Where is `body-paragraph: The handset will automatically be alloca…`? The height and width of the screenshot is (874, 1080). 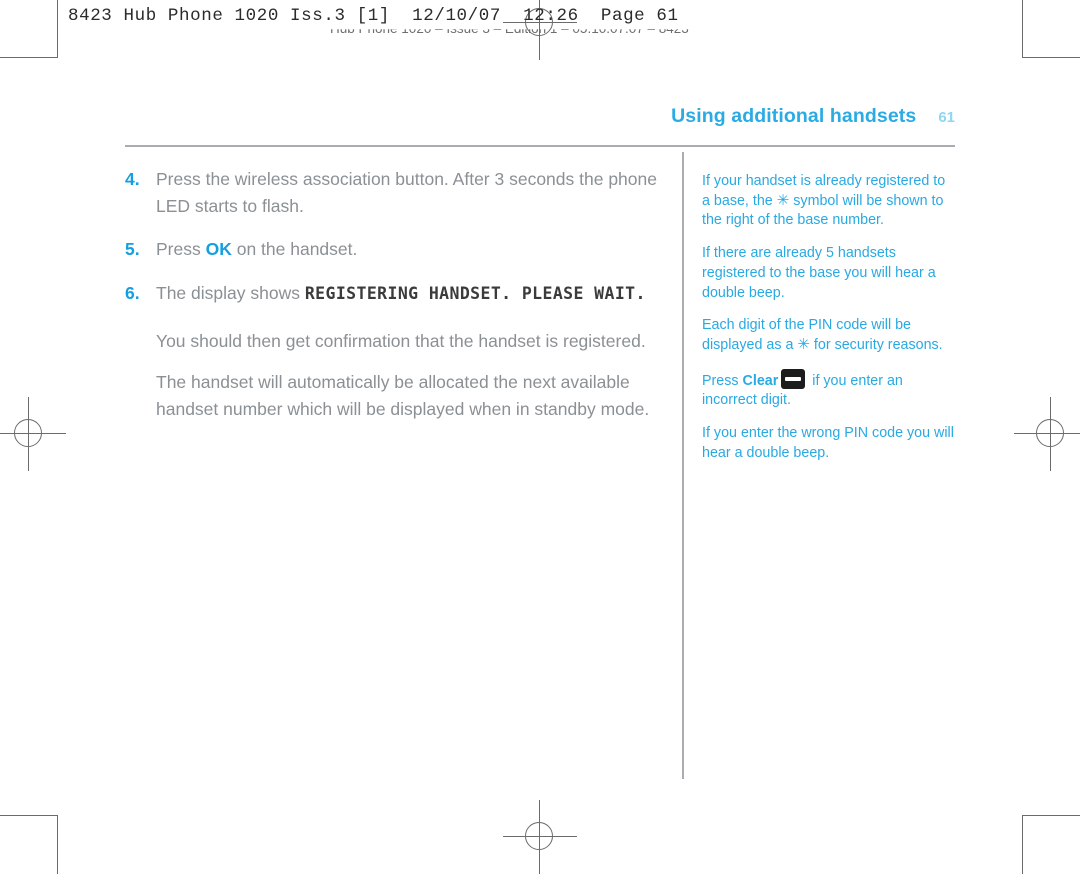
body-paragraph: The handset will automatically be alloca… is located at coordinates (403, 395).